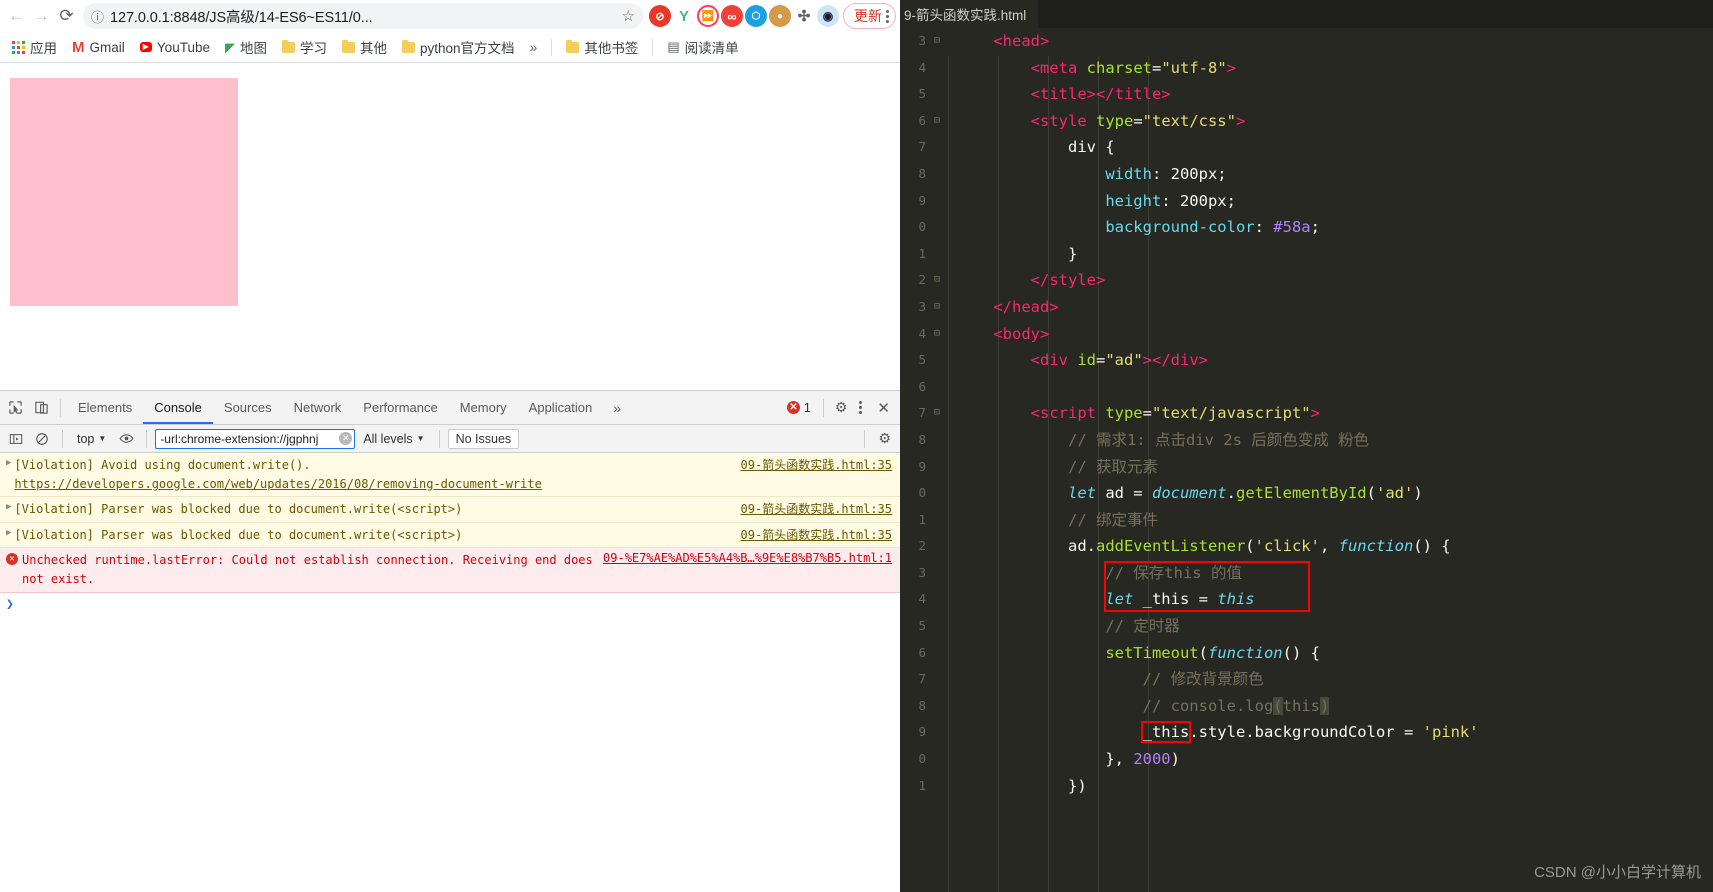  Describe the element at coordinates (1306, 387) in the screenshot. I see `code-line: 6` at that location.